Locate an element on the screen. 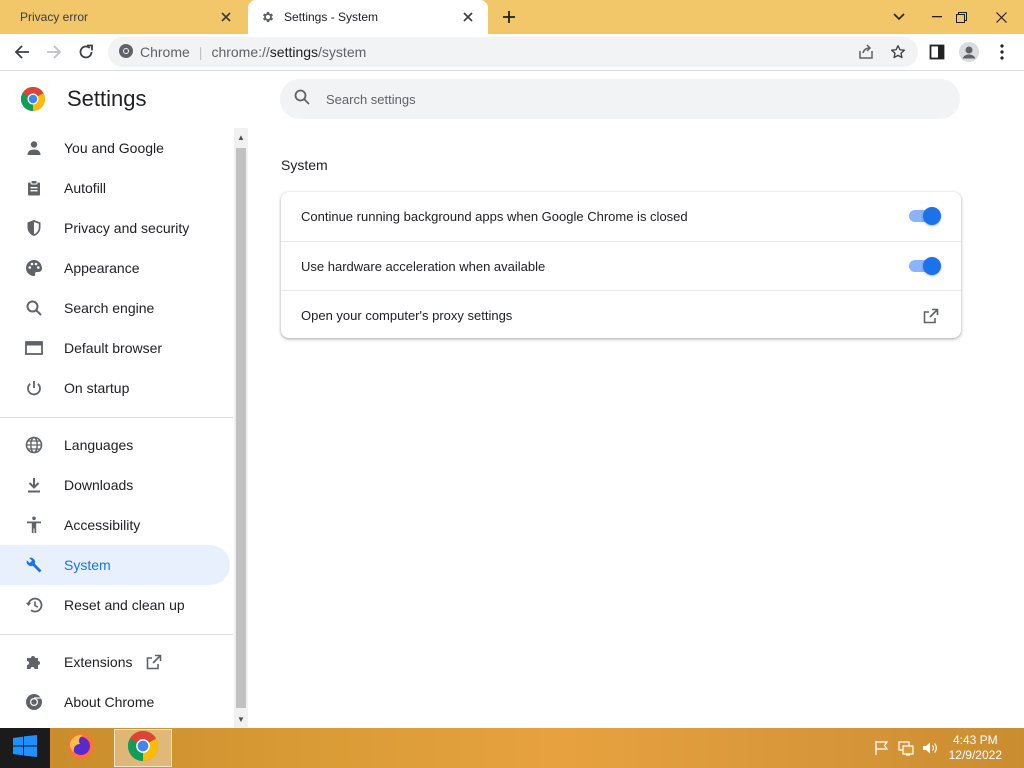  sidebar-item-privacy-and-security: Privacy and security is located at coordinates (115, 228).